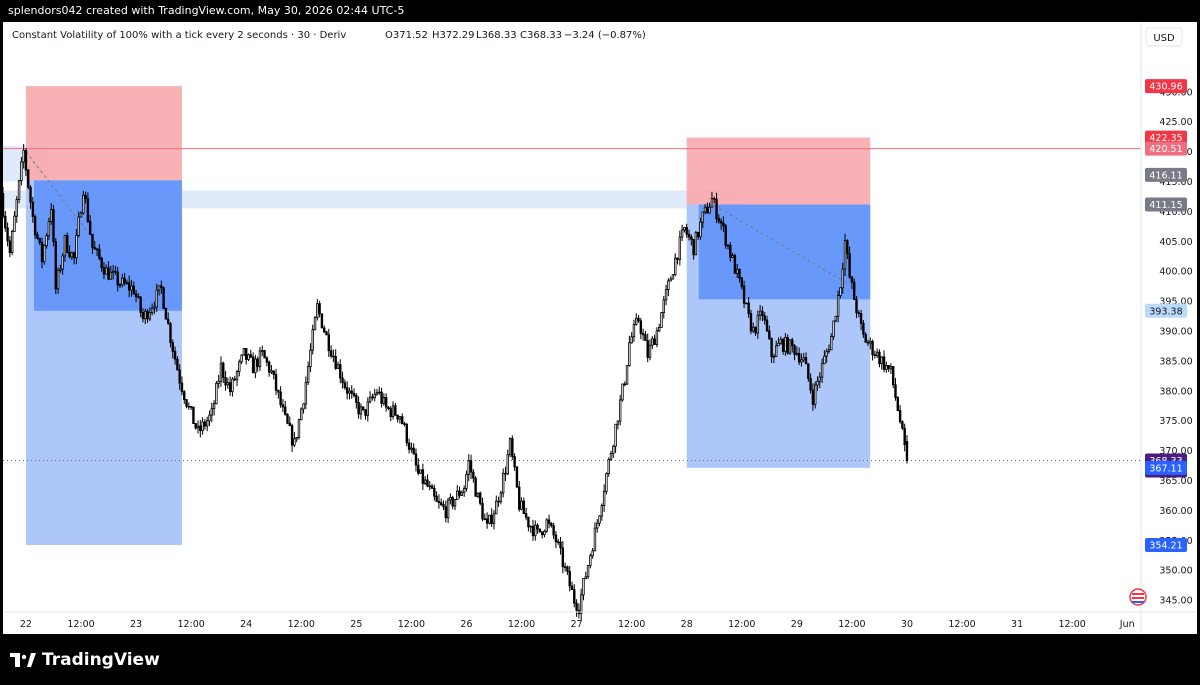 This screenshot has height=685, width=1200. What do you see at coordinates (1175, 481) in the screenshot?
I see `y-tick-label: 365.00` at bounding box center [1175, 481].